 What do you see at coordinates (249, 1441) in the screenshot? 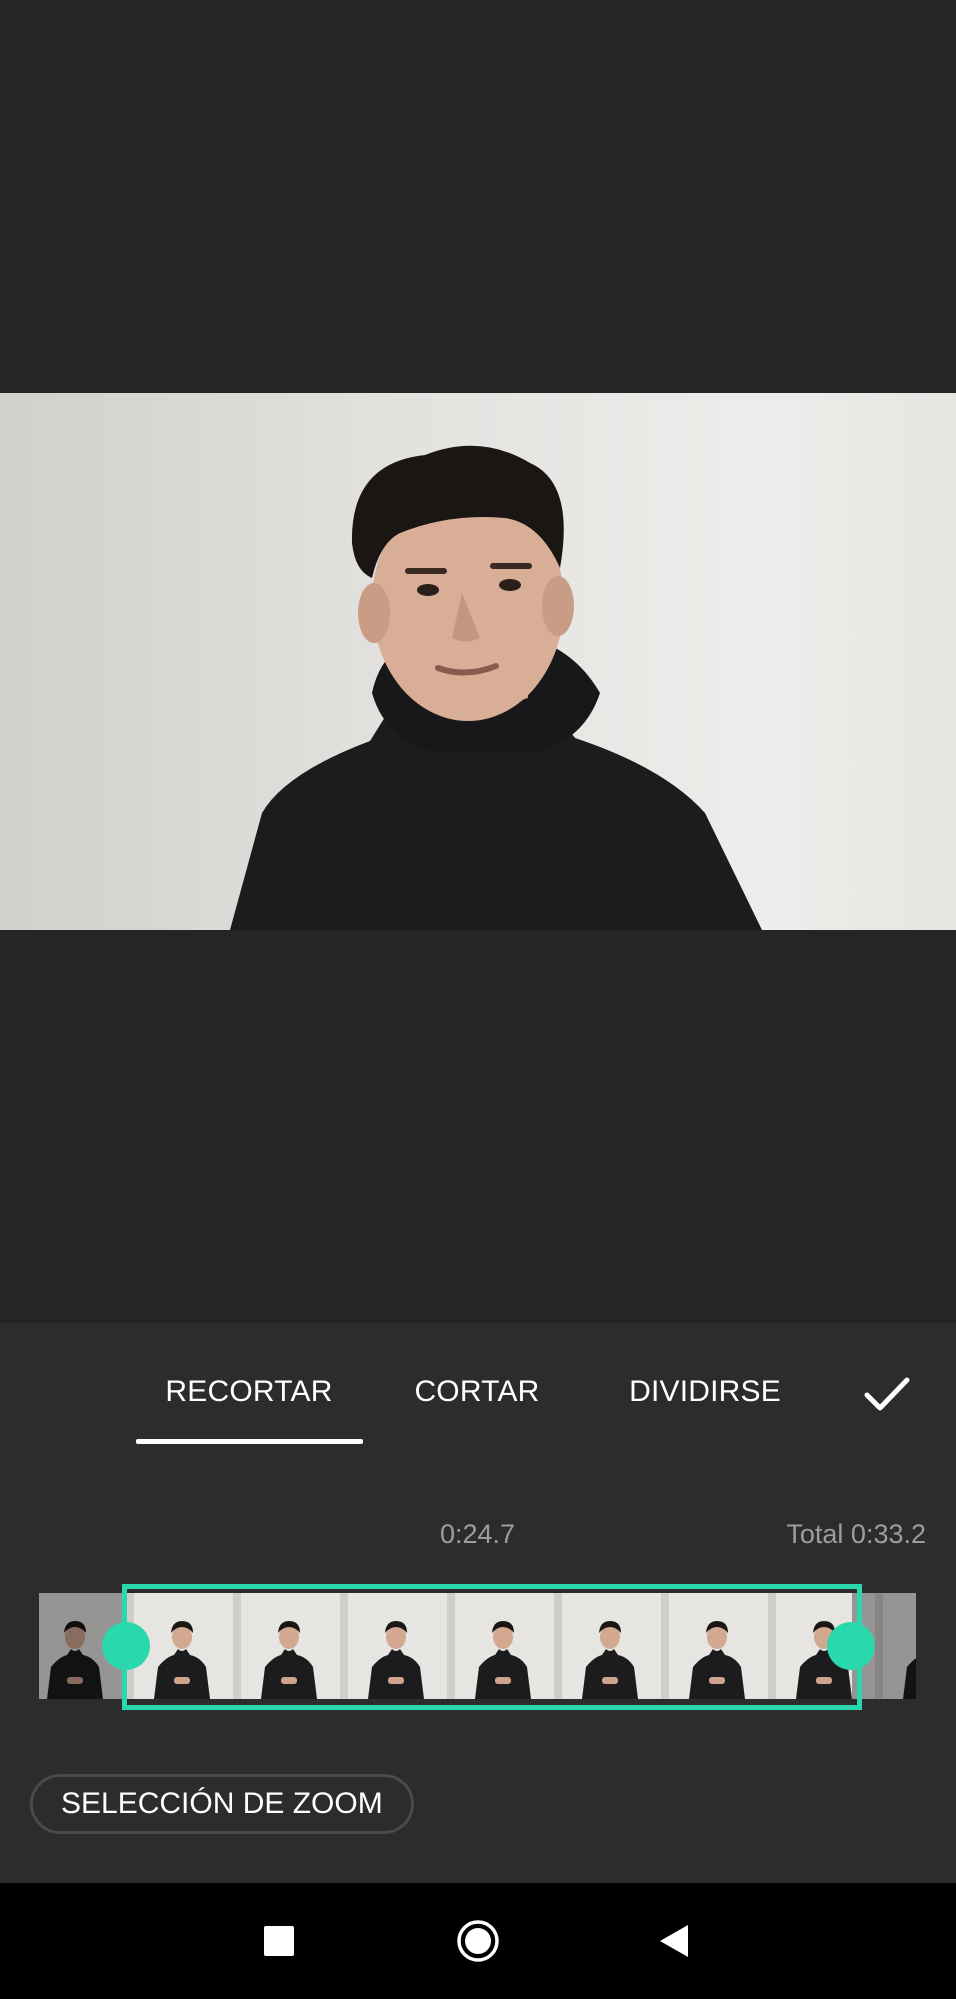
I see `active-tab-indicator` at bounding box center [249, 1441].